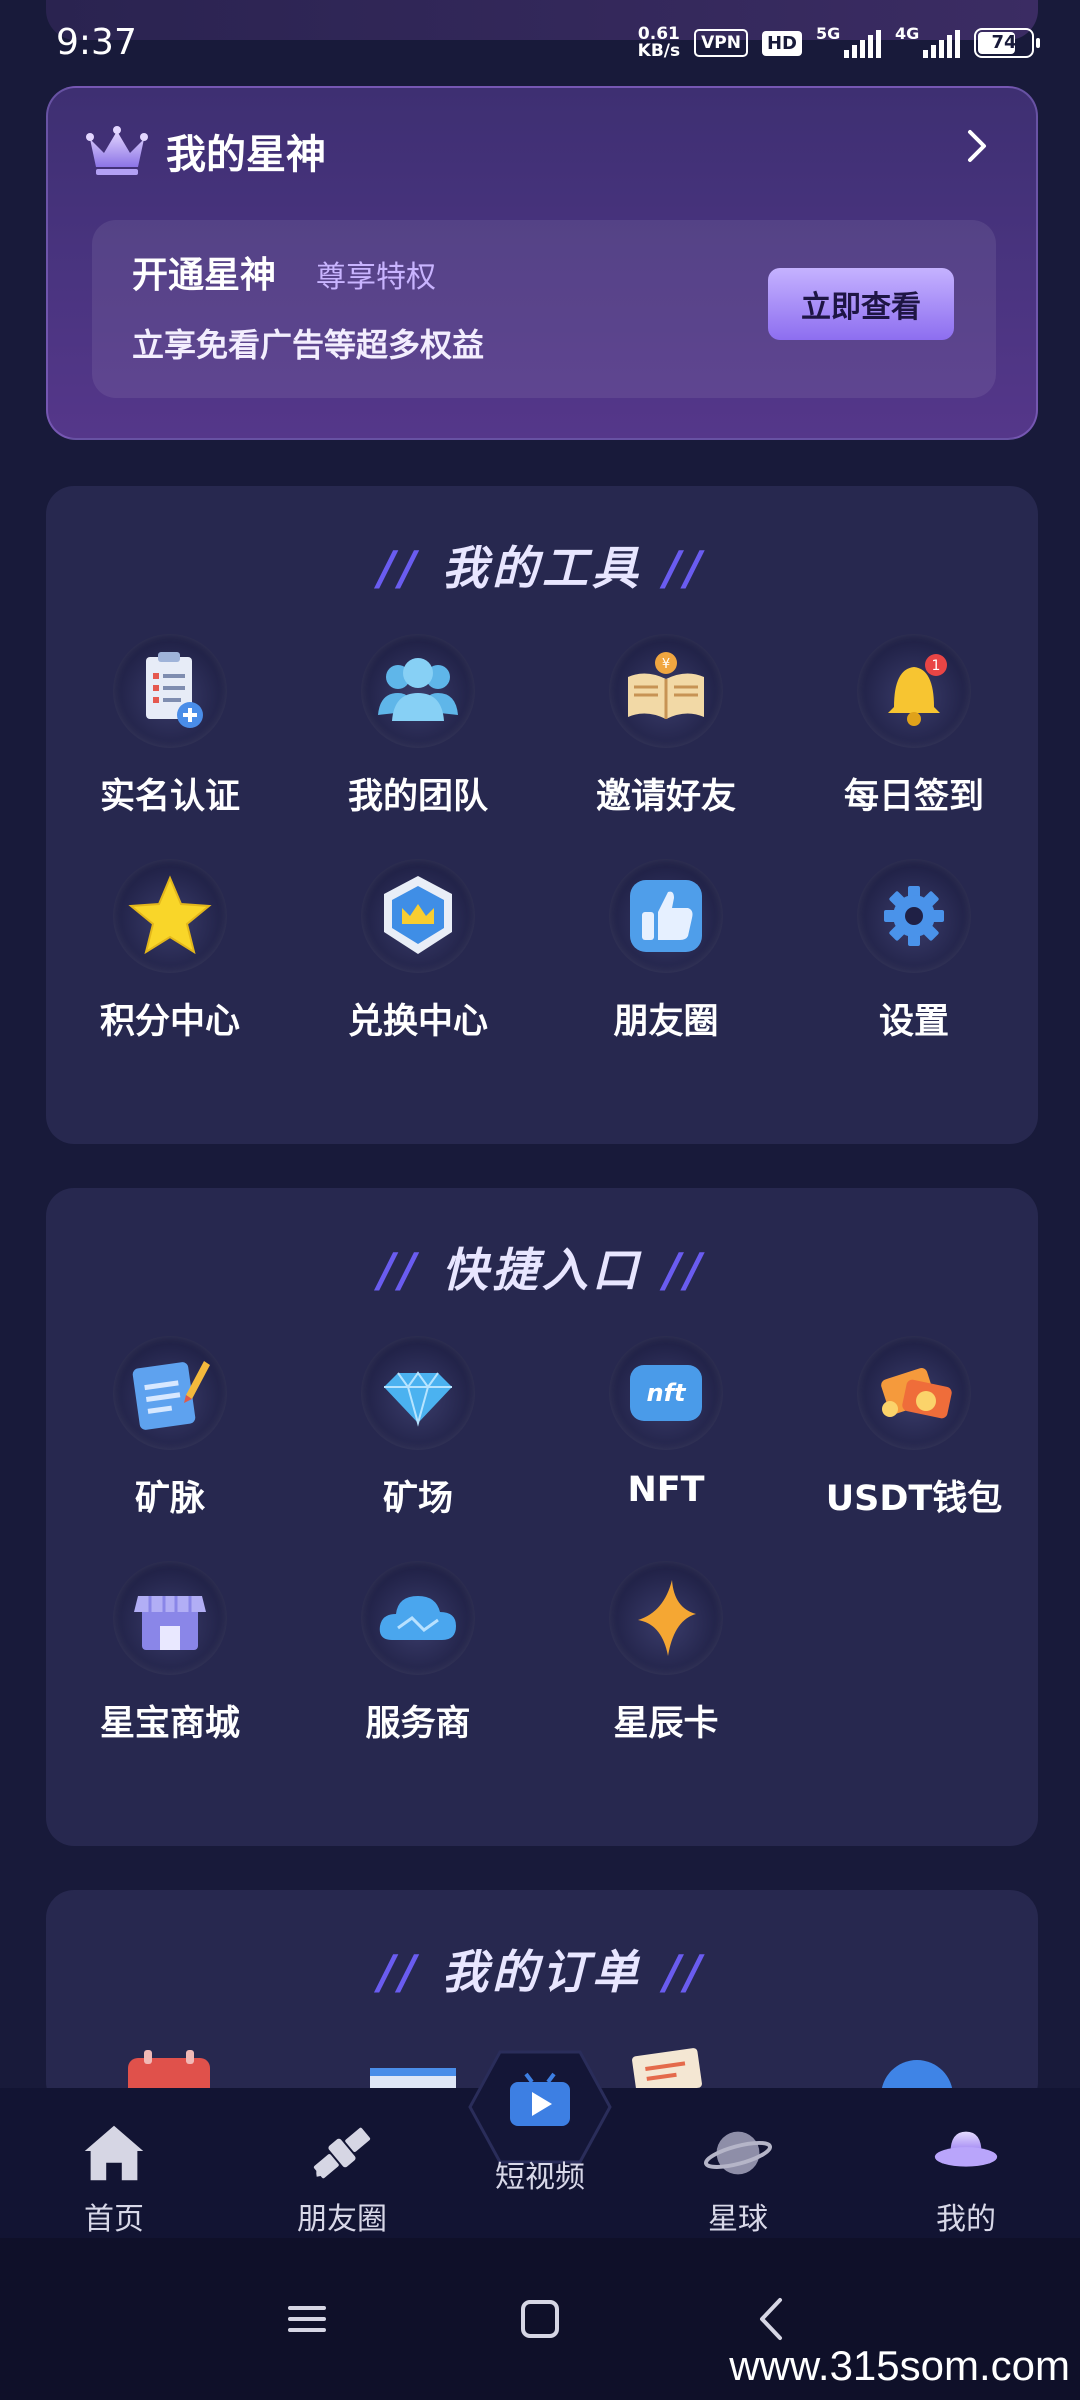 The width and height of the screenshot is (1080, 2400). Describe the element at coordinates (174, 690) in the screenshot. I see `id-verify-icon` at that location.